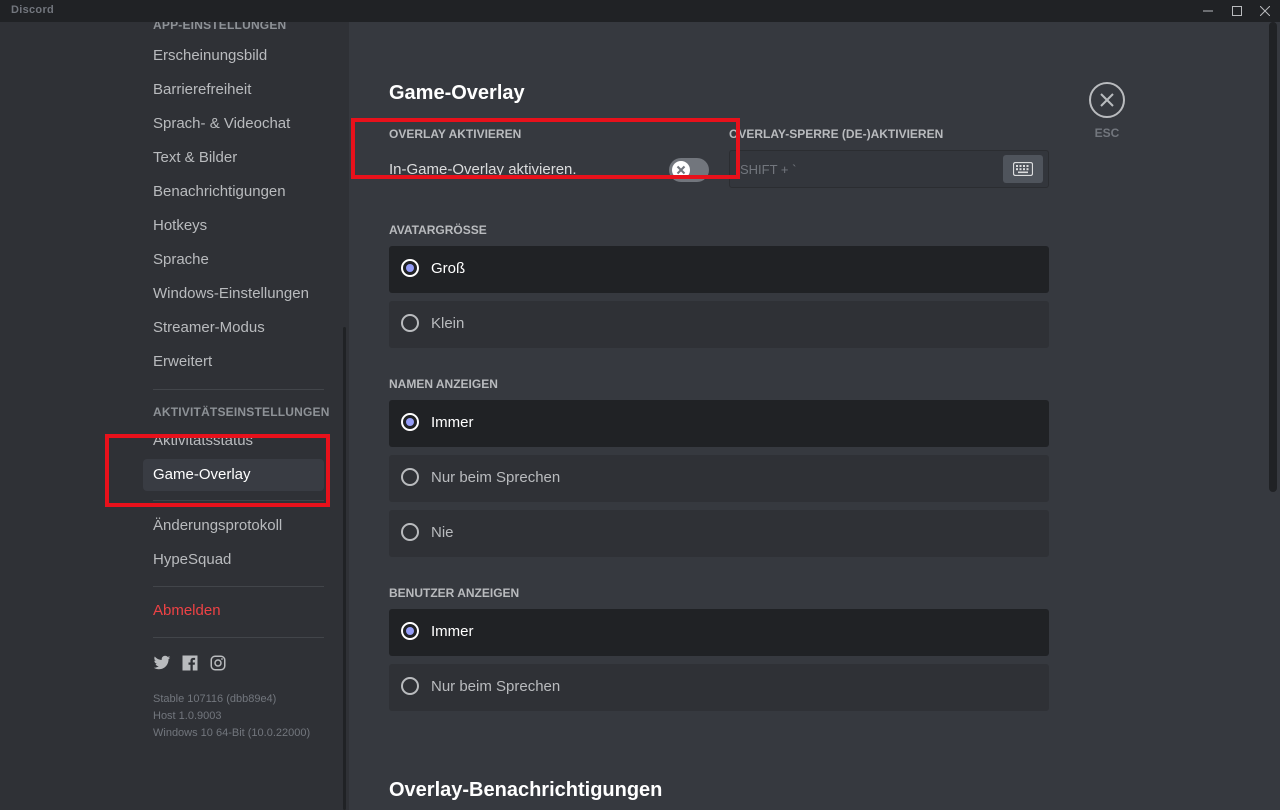 This screenshot has width=1280, height=810. What do you see at coordinates (233, 526) in the screenshot?
I see `sidebar-item-changelog: Änderungsprotokoll` at bounding box center [233, 526].